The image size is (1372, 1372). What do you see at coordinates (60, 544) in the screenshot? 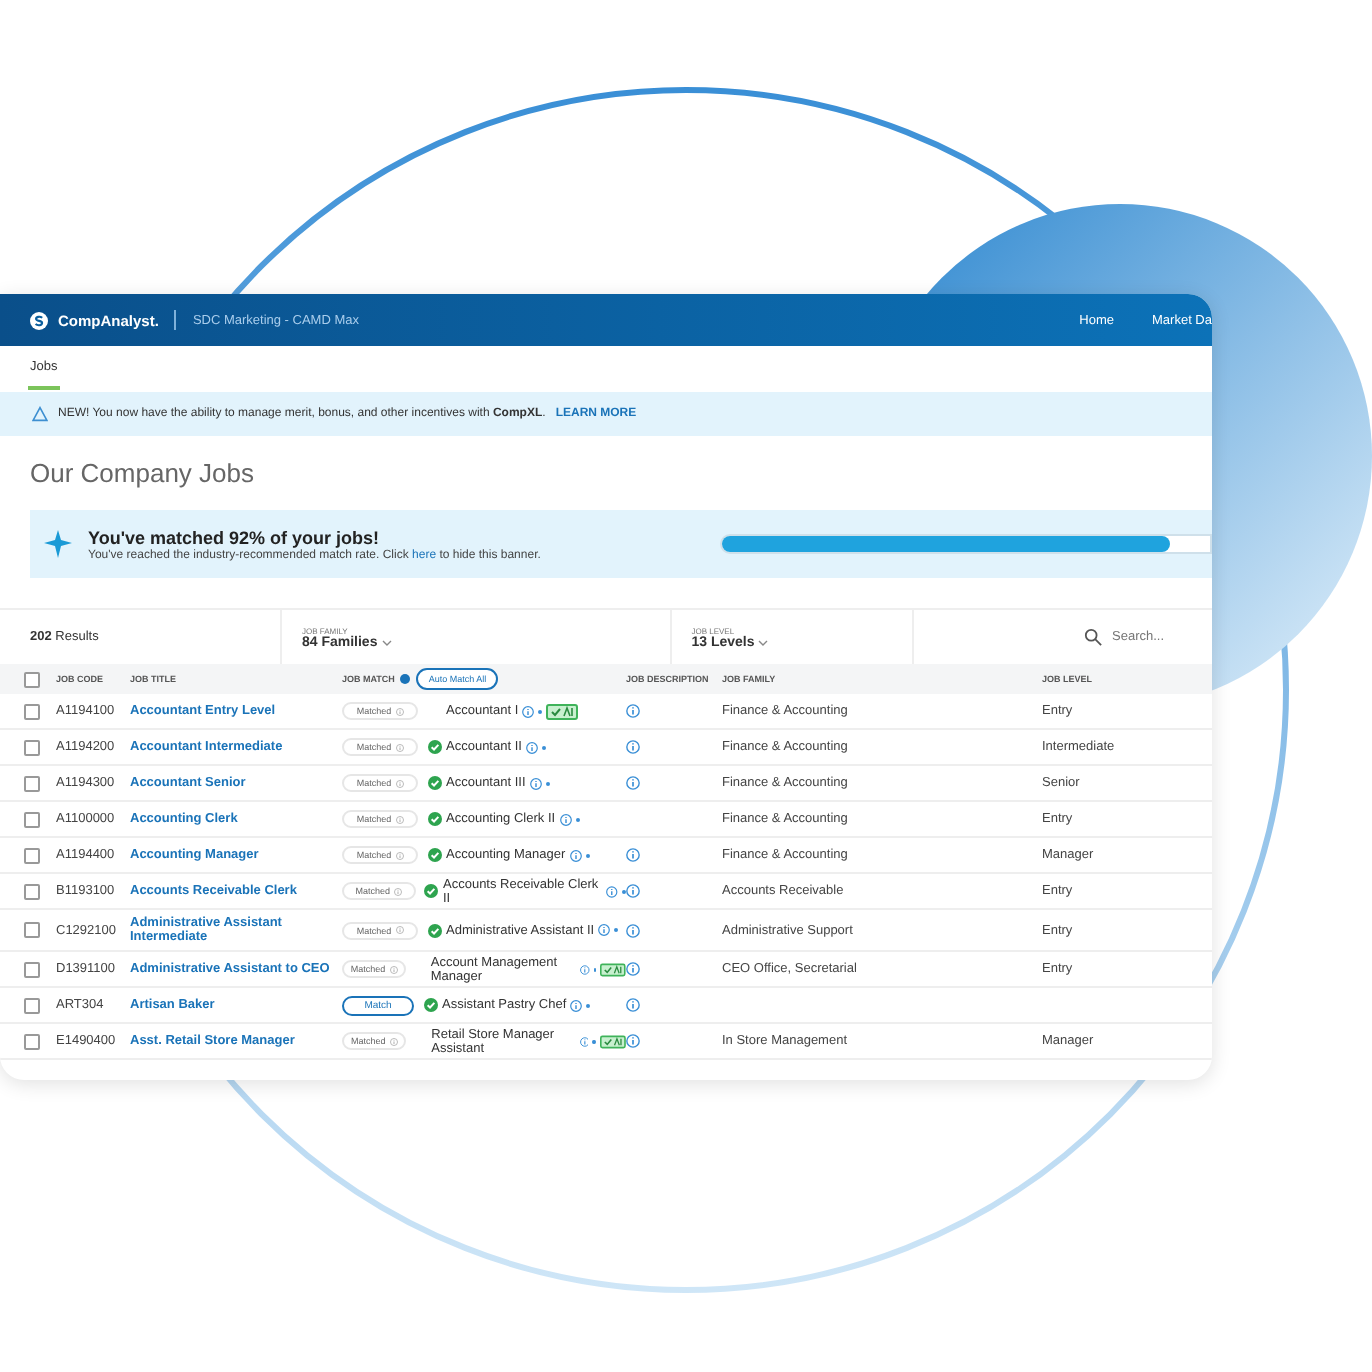
I see `sparkle-icon` at bounding box center [60, 544].